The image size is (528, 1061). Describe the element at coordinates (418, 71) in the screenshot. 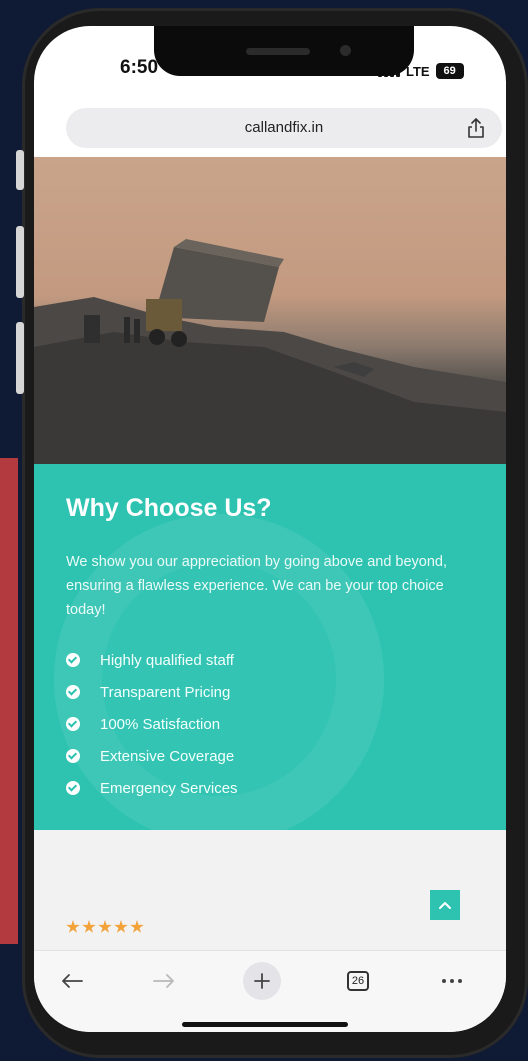

I see `network-type: LTE` at that location.